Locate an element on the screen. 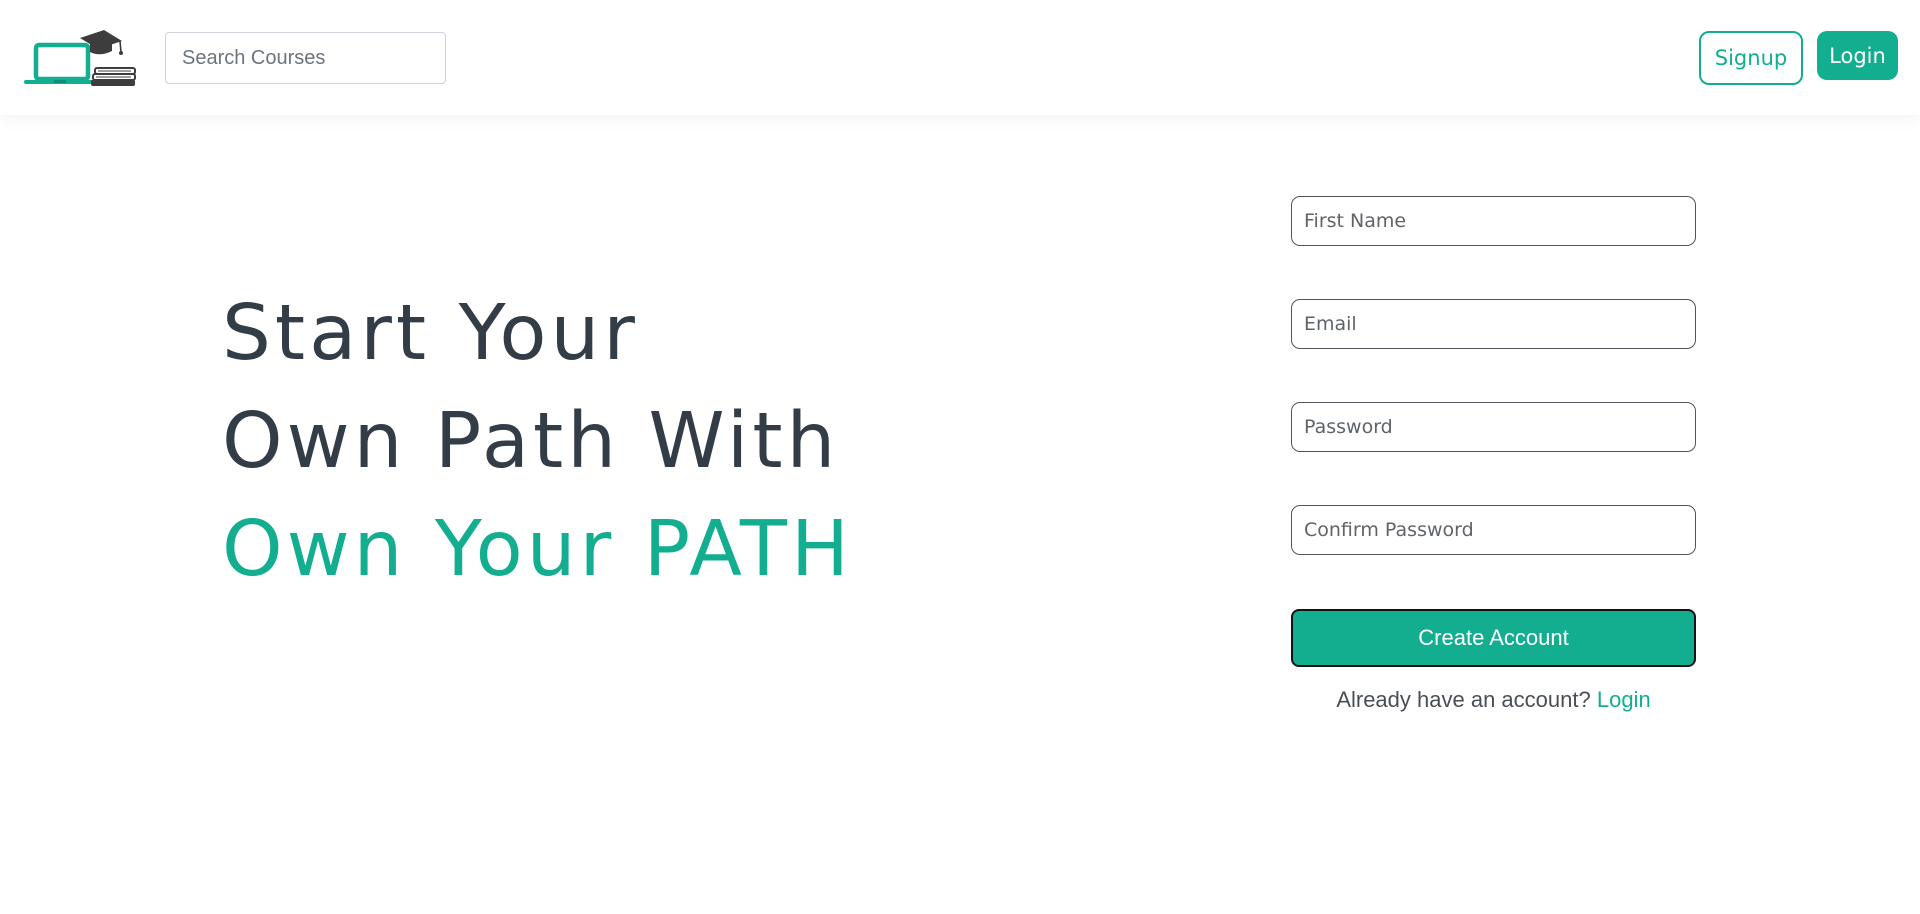  confirm-password-field is located at coordinates (1493, 530).